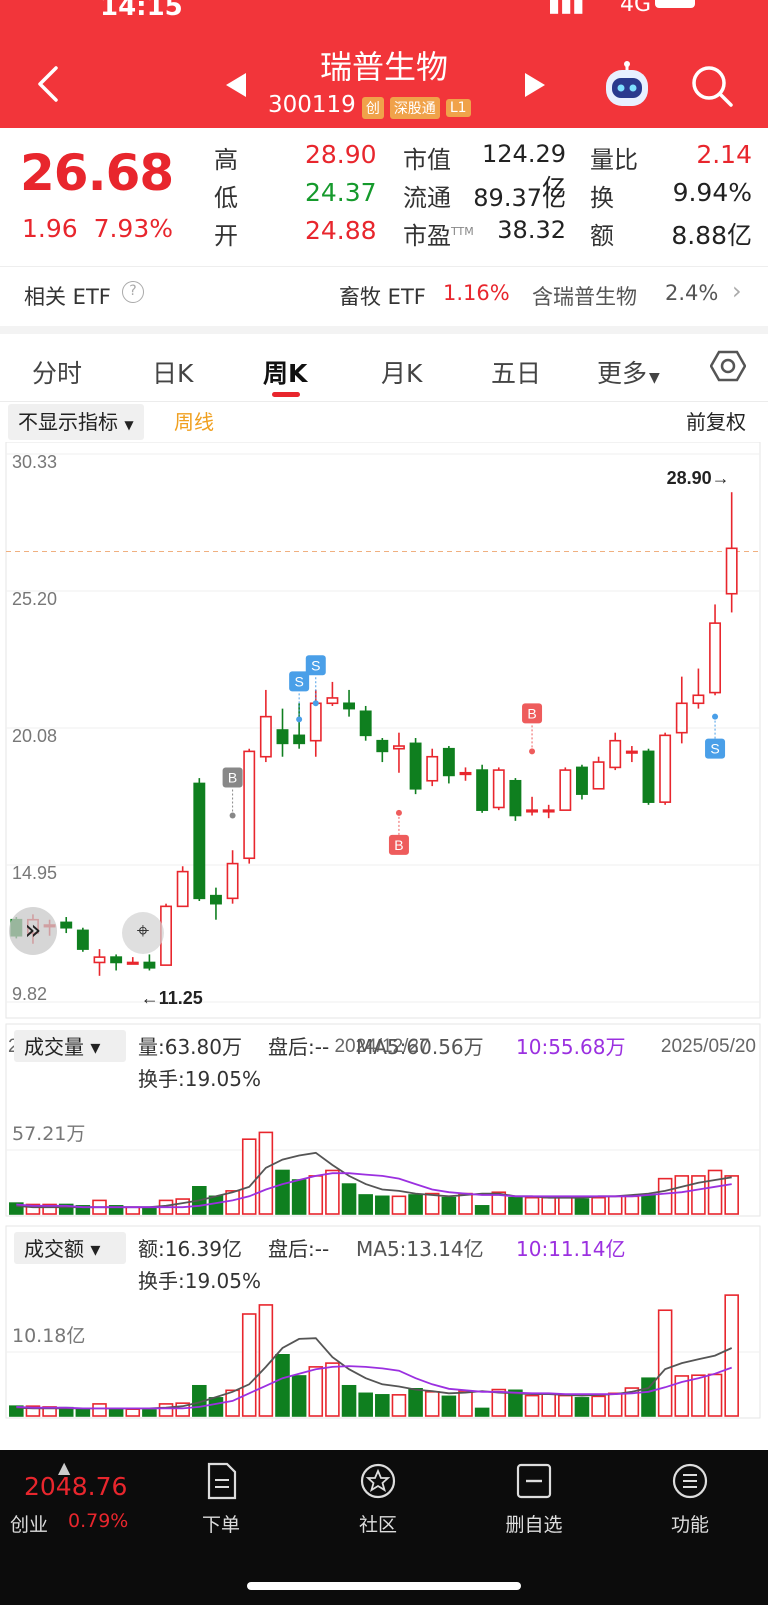 The height and width of the screenshot is (1605, 768). Describe the element at coordinates (50, 84) in the screenshot. I see `back-button` at that location.